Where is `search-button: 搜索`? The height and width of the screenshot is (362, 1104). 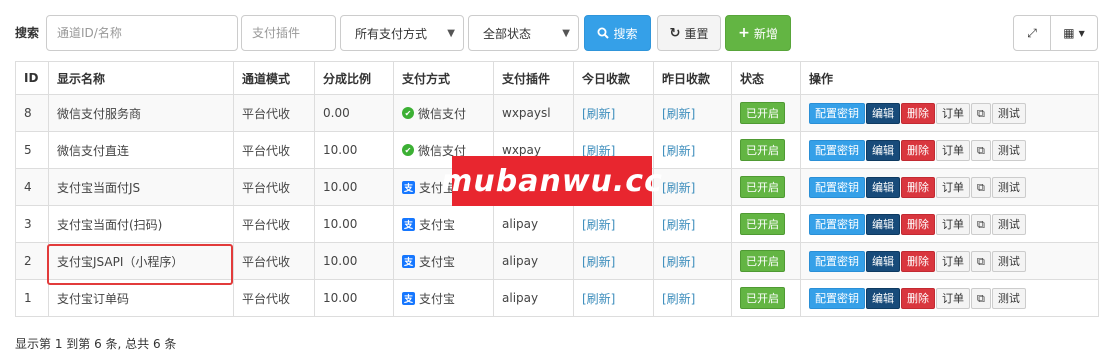
search-button: 搜索 is located at coordinates (617, 33).